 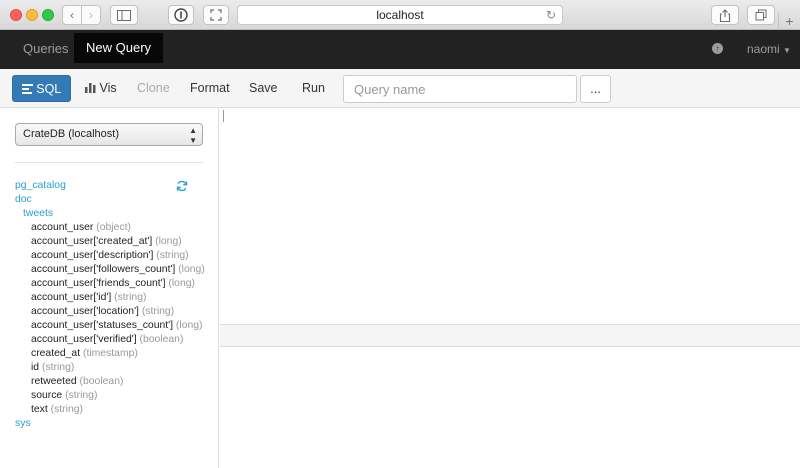 I want to click on column-name: text, so click(x=39, y=409).